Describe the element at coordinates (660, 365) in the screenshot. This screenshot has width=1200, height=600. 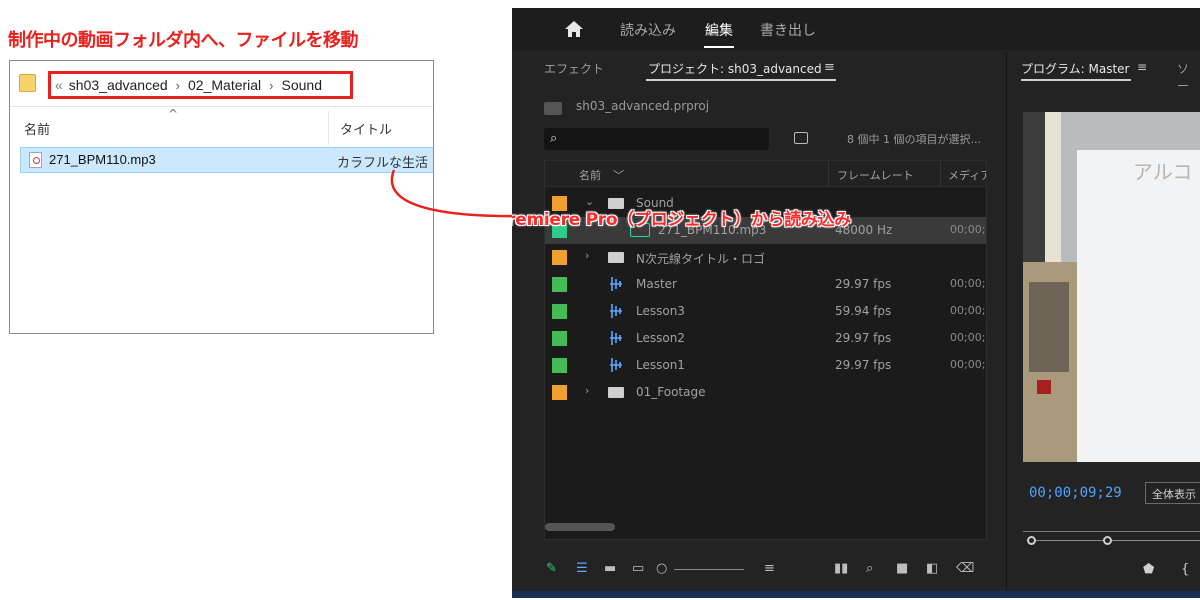
I see `item-label: Lesson1` at that location.